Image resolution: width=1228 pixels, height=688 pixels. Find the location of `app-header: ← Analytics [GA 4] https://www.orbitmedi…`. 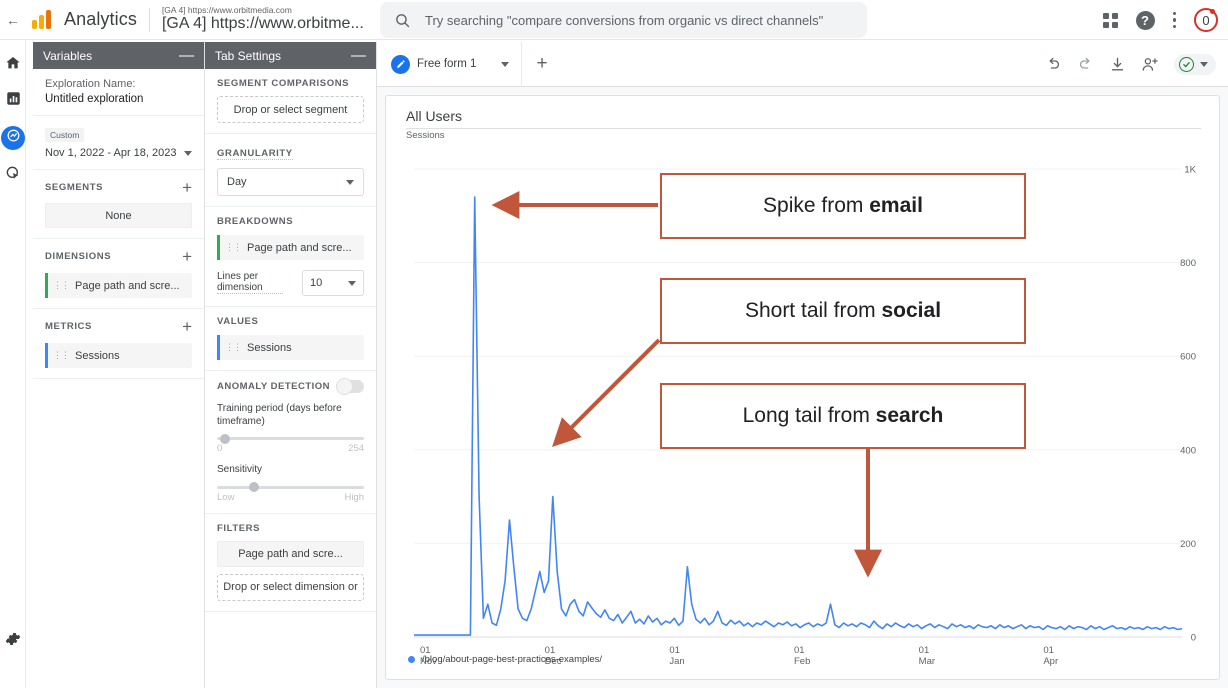

app-header: ← Analytics [GA 4] https://www.orbitmedi… is located at coordinates (614, 20).